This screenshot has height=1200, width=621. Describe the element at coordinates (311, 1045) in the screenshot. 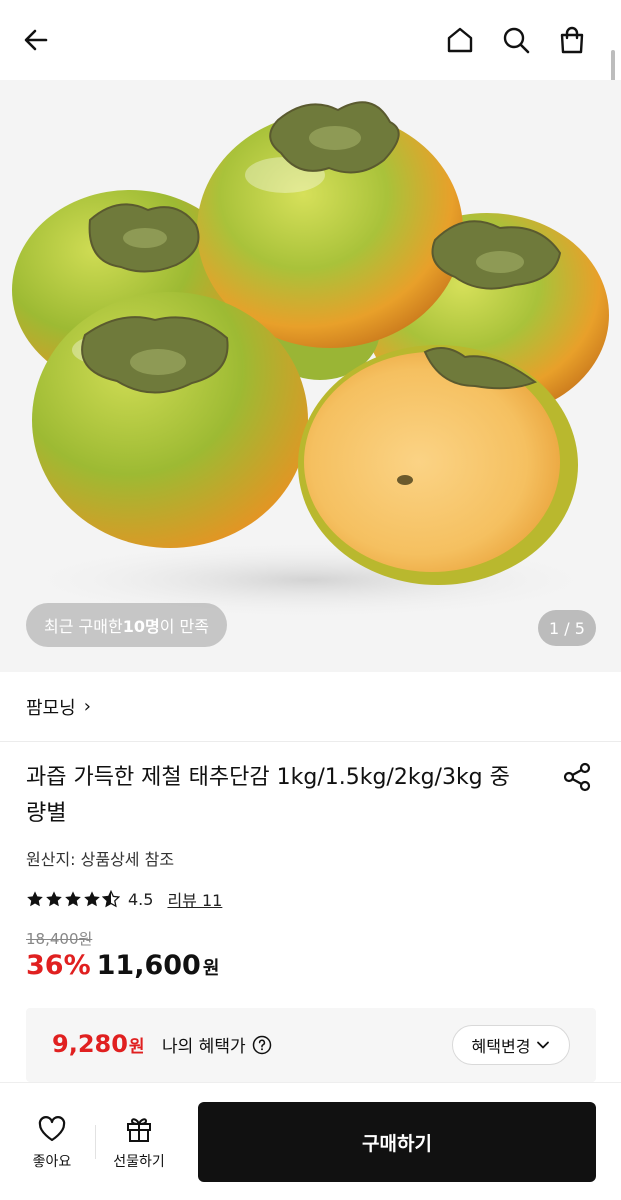

I see `benefit-box: 9,280 원 나의 혜택가 혜택변경` at that location.